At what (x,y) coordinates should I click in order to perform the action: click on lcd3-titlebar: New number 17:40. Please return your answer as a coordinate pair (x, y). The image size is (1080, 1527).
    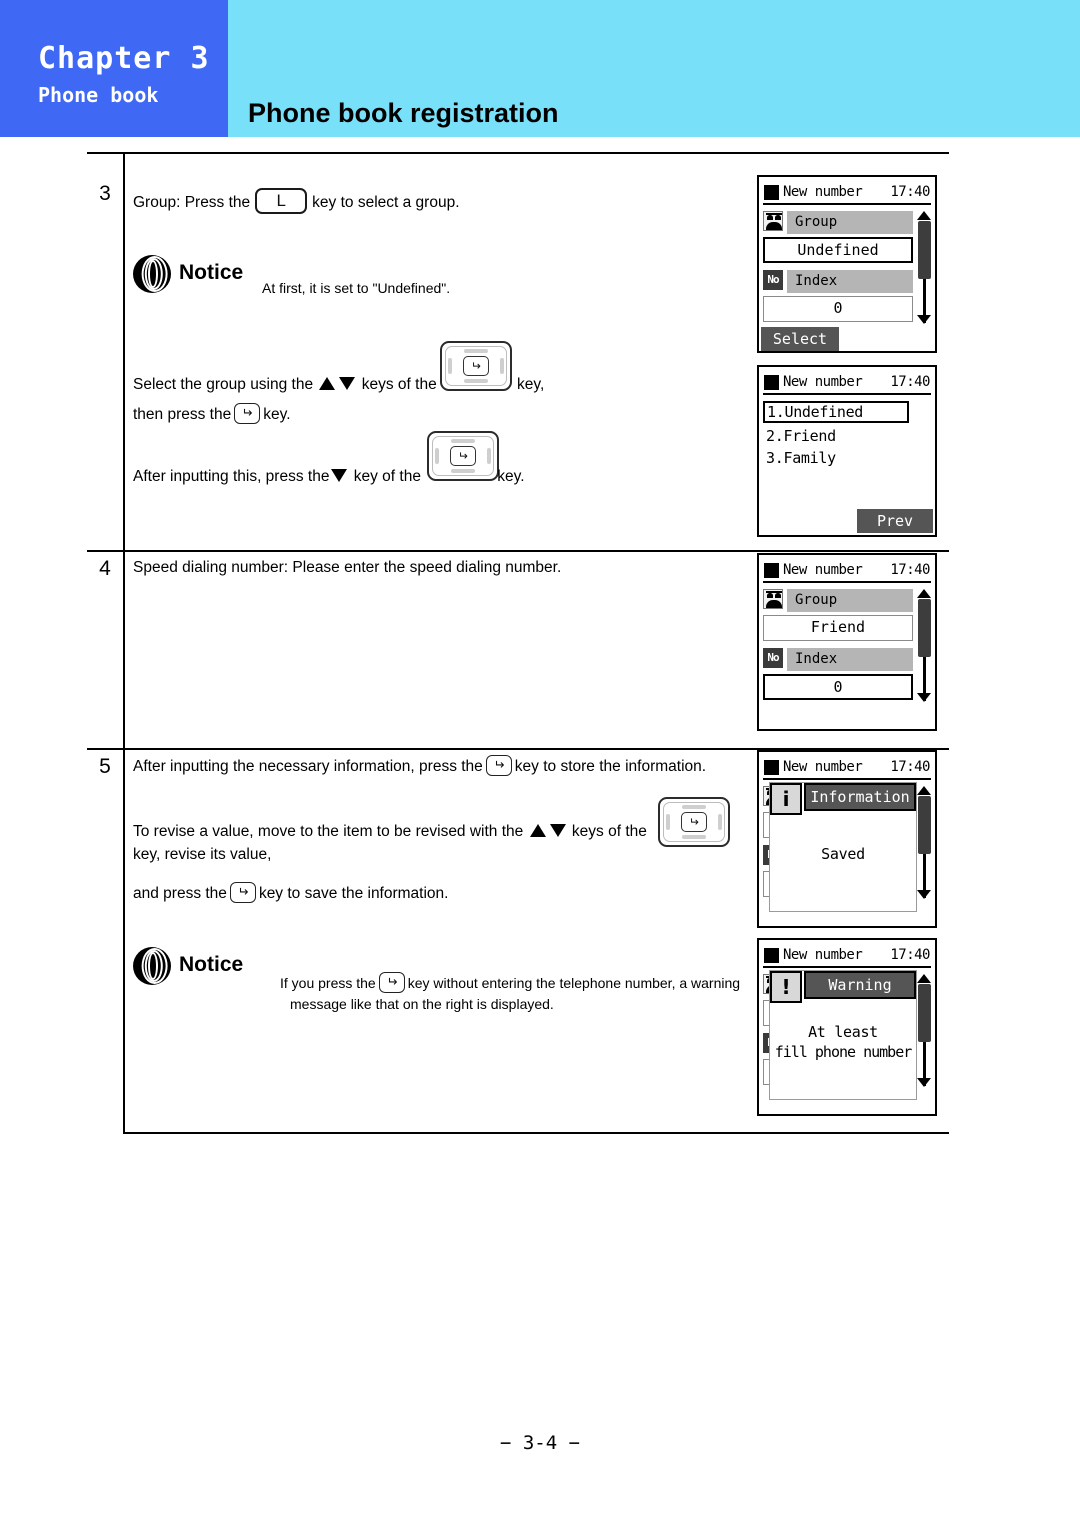
    Looking at the image, I should click on (847, 571).